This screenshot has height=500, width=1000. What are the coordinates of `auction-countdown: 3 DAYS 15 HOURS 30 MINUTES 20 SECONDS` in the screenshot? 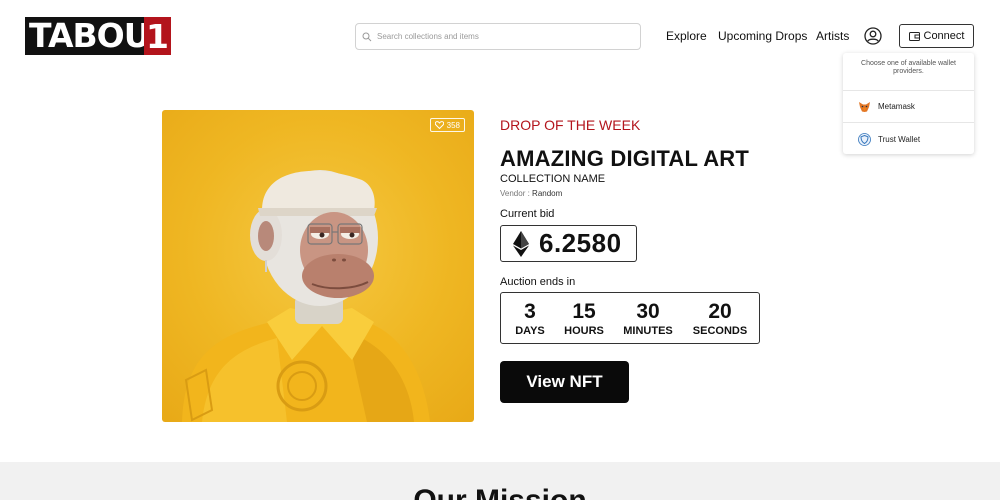 It's located at (630, 318).